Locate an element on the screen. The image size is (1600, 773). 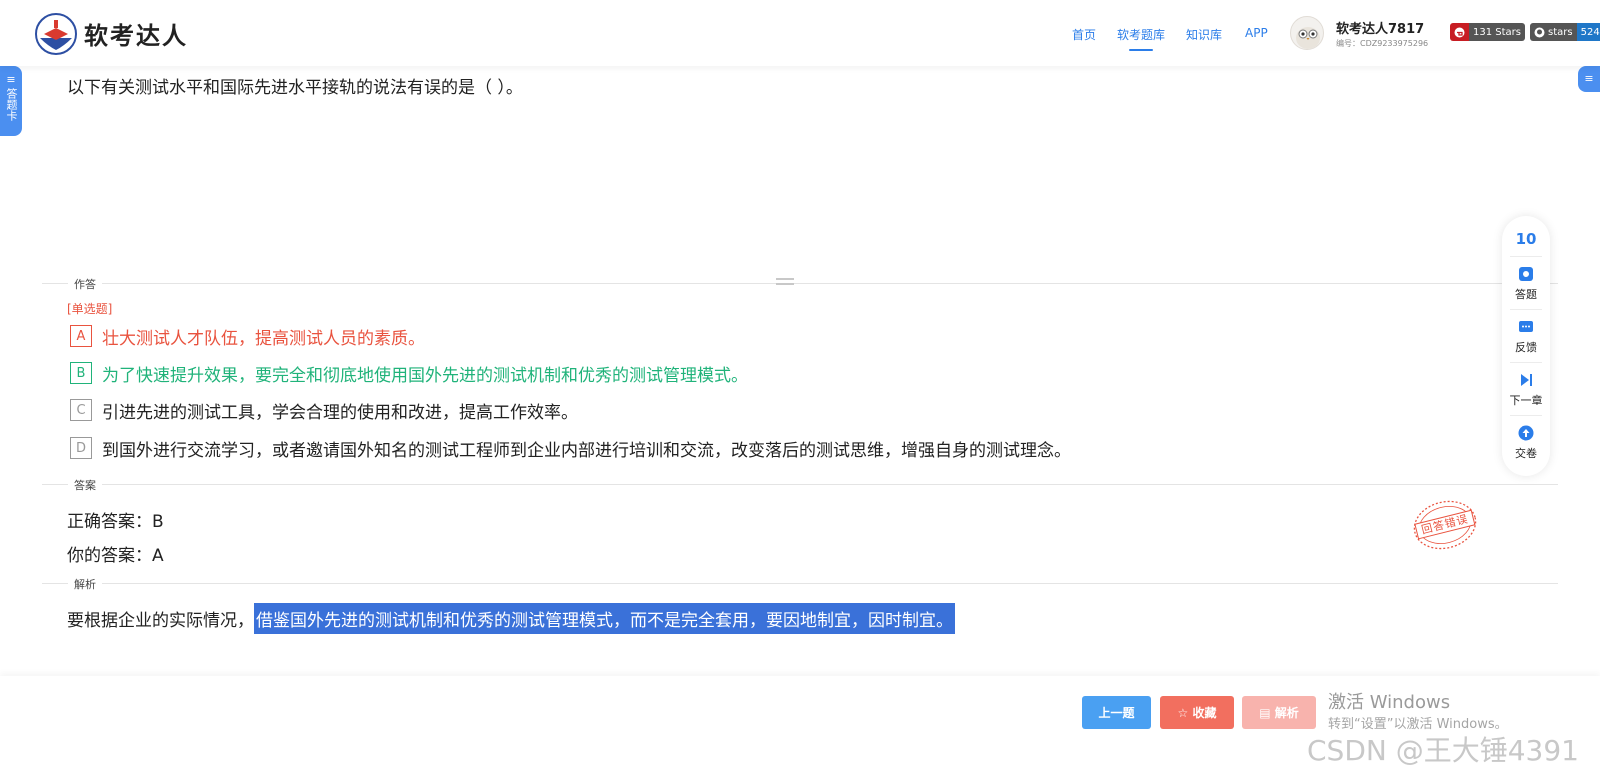
gitee-icon is located at coordinates (1459, 32).